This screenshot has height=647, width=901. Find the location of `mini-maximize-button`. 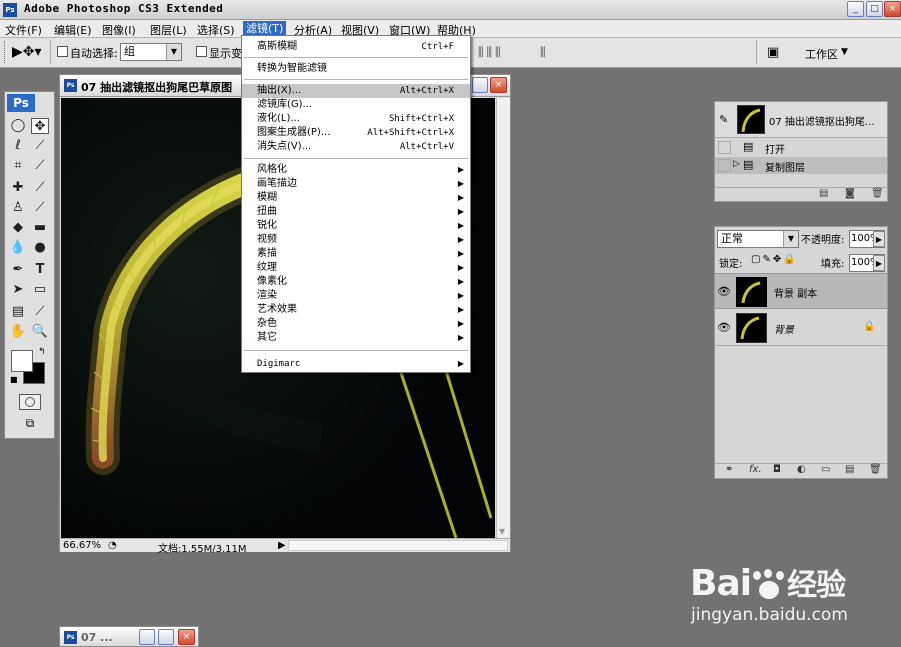

mini-maximize-button is located at coordinates (166, 637).